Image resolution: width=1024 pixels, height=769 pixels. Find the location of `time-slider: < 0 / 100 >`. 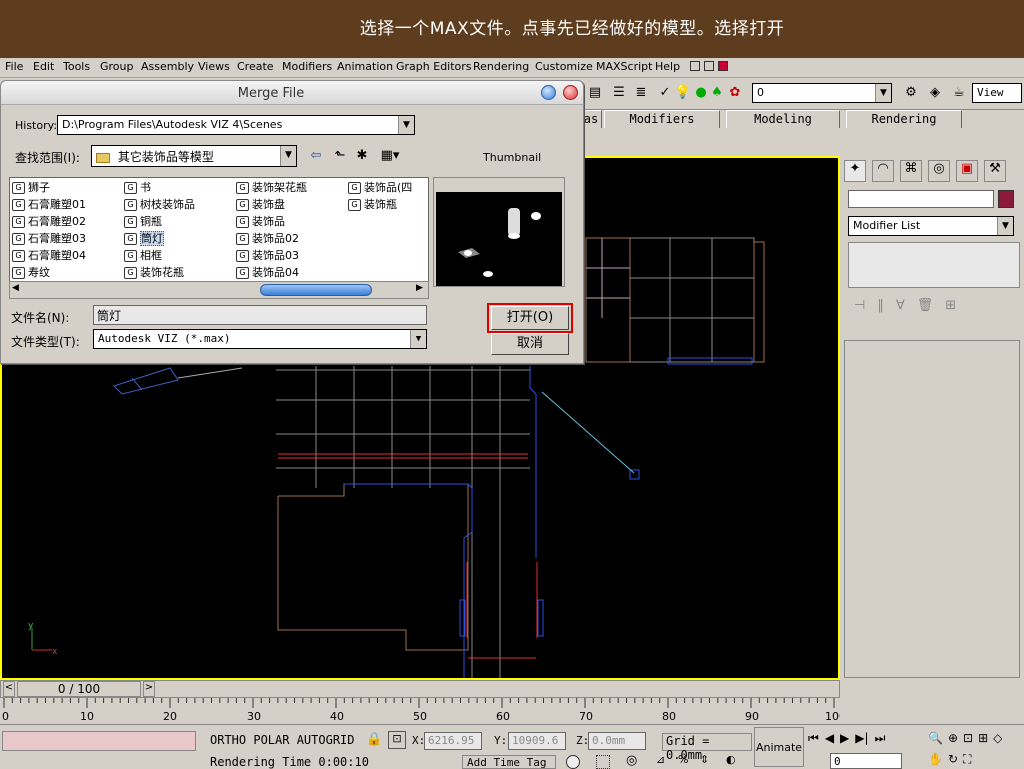

time-slider: < 0 / 100 > is located at coordinates (420, 689).